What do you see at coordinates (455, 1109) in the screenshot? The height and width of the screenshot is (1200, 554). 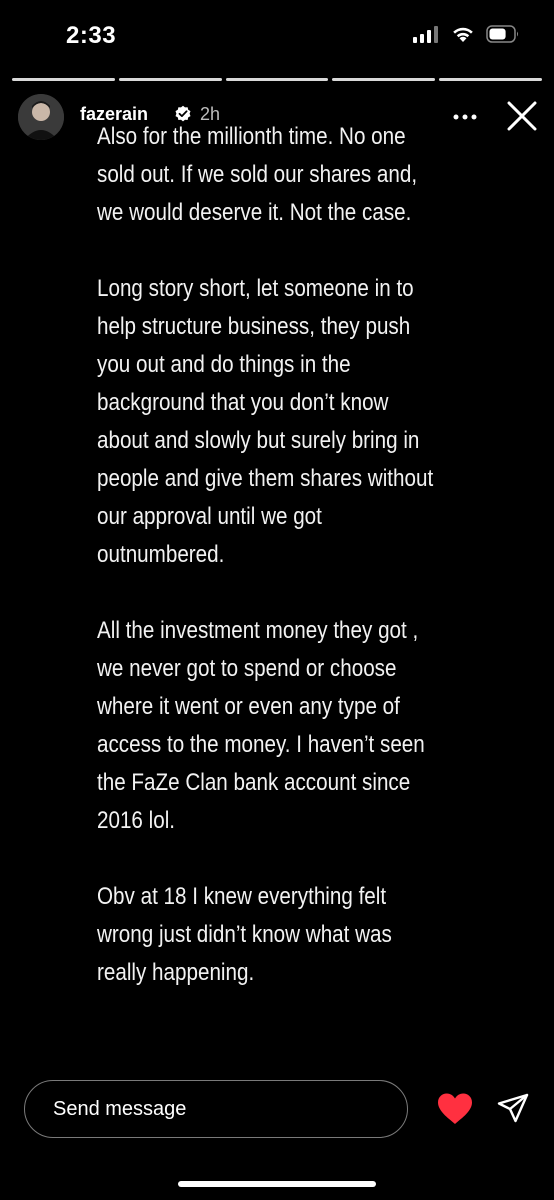 I see `heart-icon` at bounding box center [455, 1109].